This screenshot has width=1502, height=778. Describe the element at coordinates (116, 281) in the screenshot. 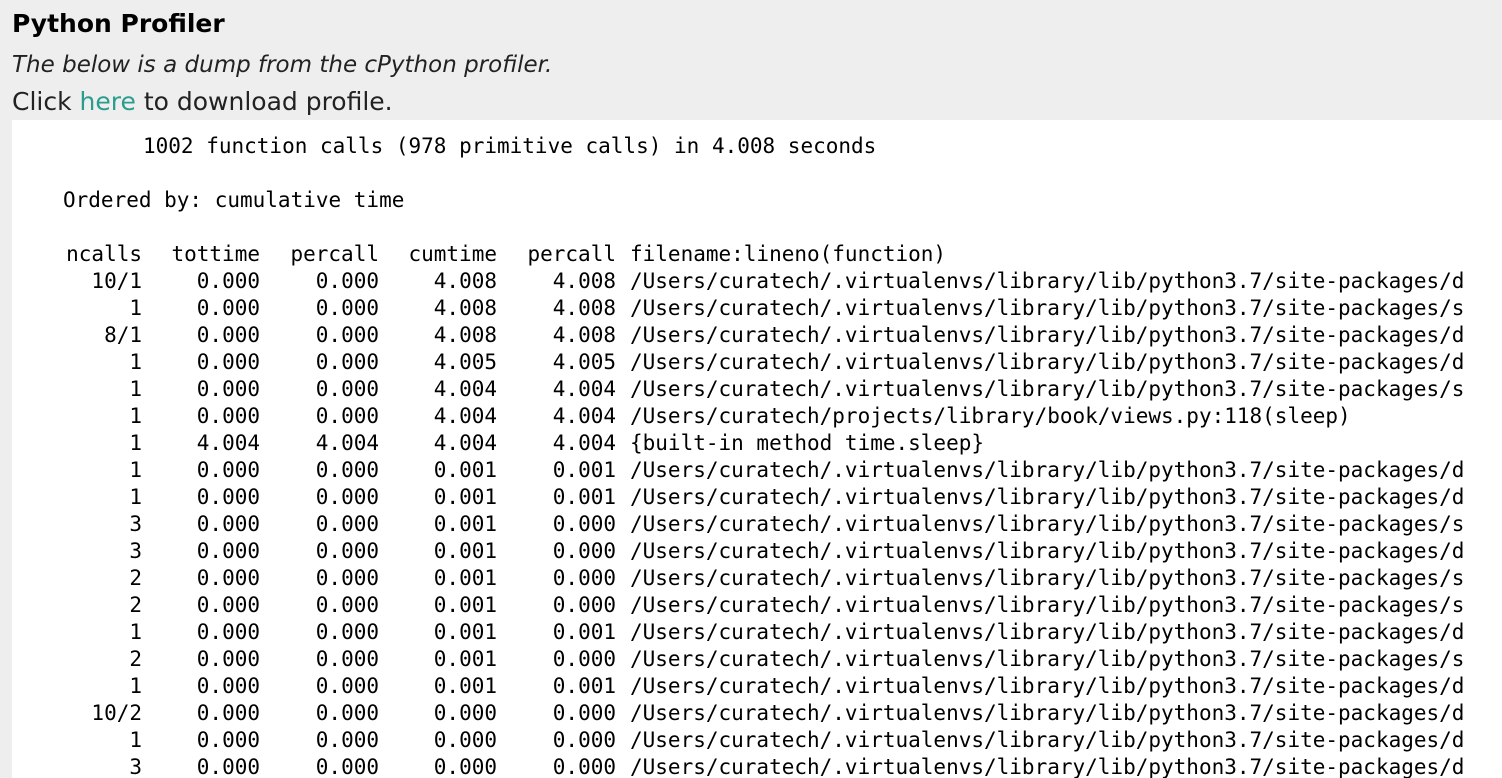

I see `ncalls-cell: 10/1` at that location.